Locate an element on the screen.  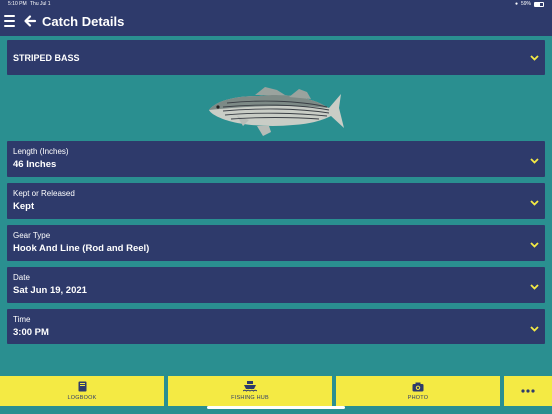
tab-label: LOGBOOK is located at coordinates (82, 398).